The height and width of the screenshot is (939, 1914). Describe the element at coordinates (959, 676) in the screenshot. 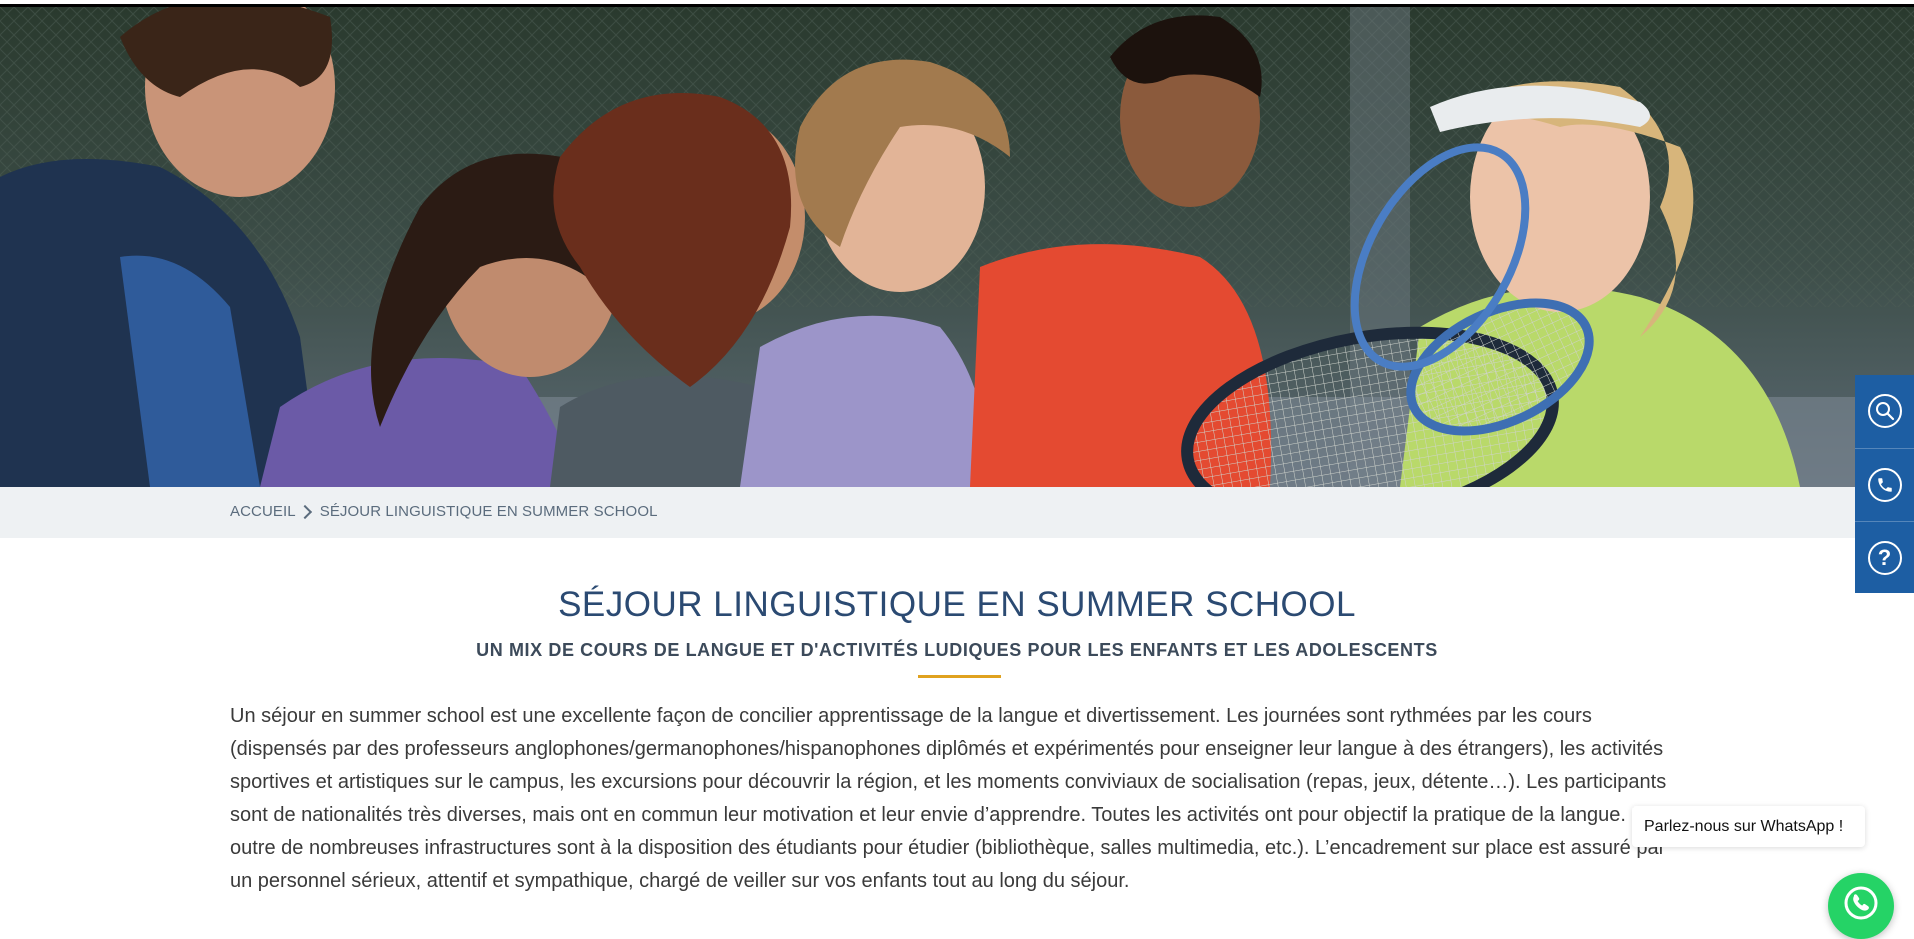

I see `title-divider` at that location.